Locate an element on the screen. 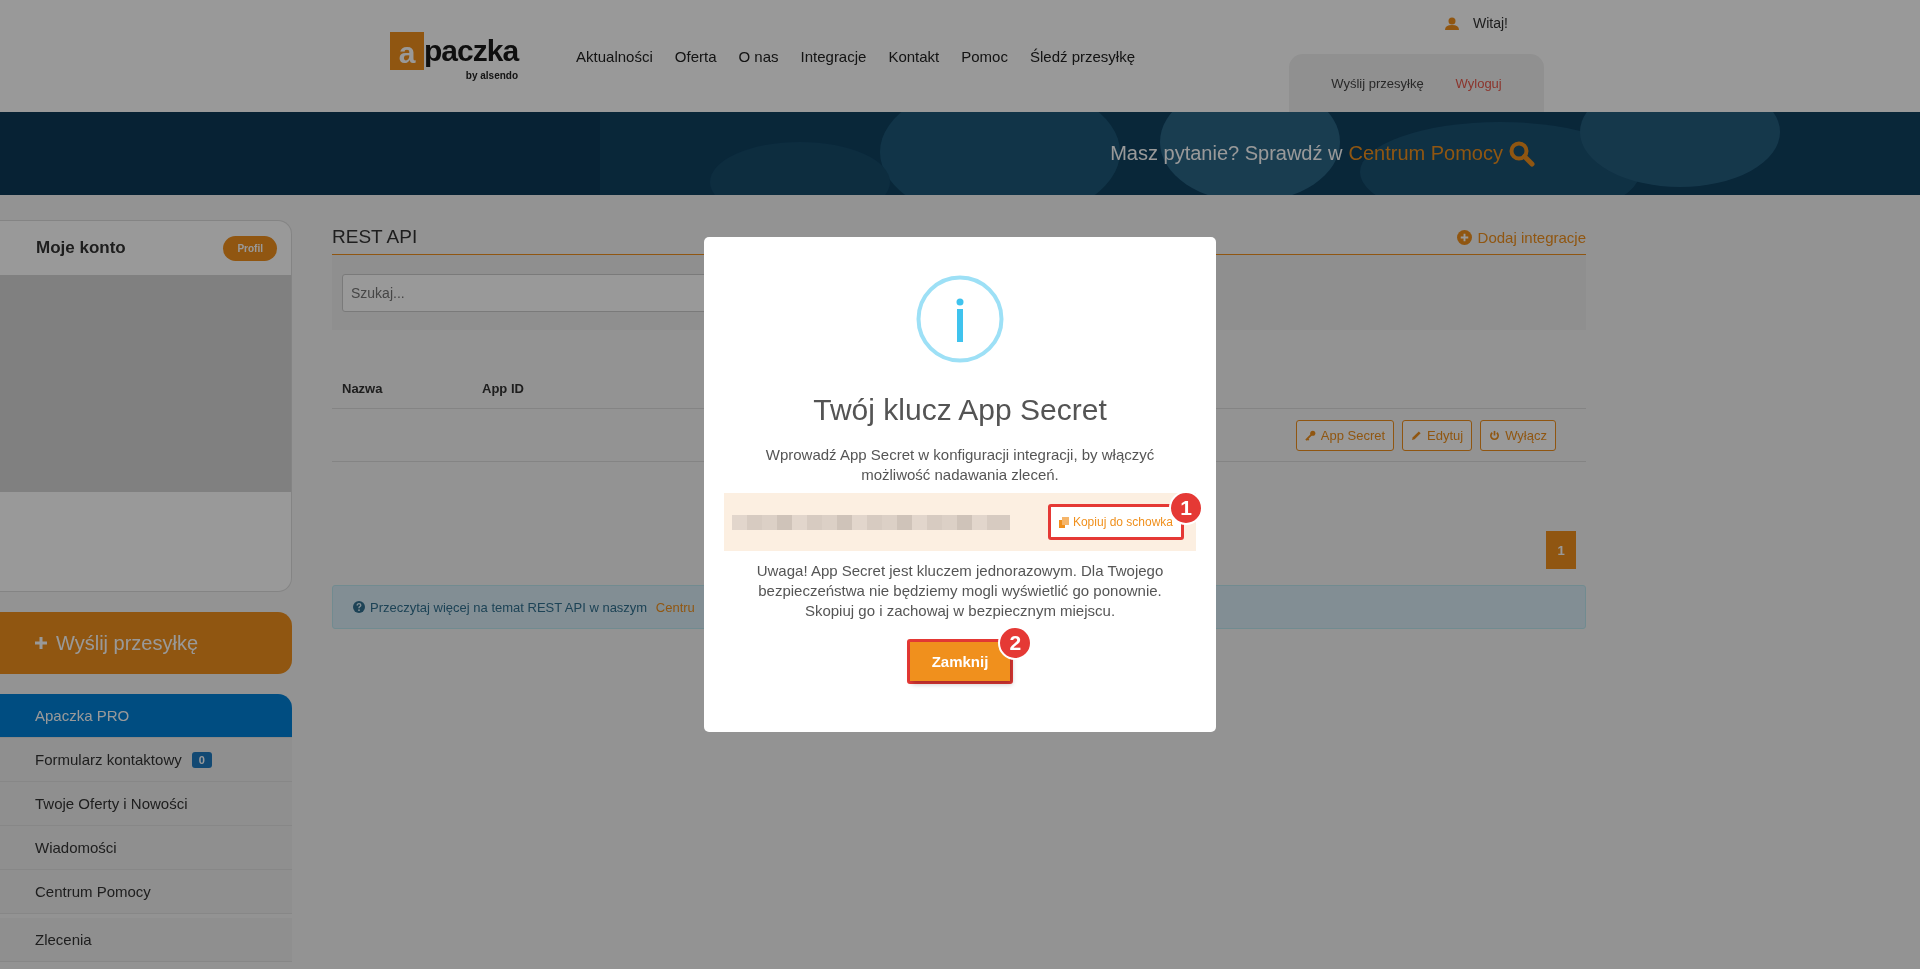 The width and height of the screenshot is (1920, 969). nav-link: Pomoc is located at coordinates (984, 56).